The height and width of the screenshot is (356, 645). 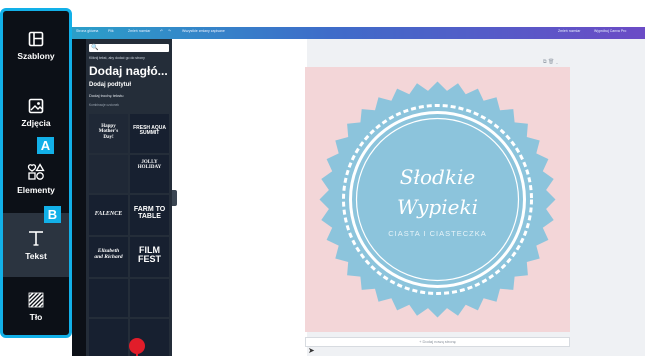 What do you see at coordinates (139, 31) in the screenshot?
I see `menu-resize: Zmień rozmiar` at bounding box center [139, 31].